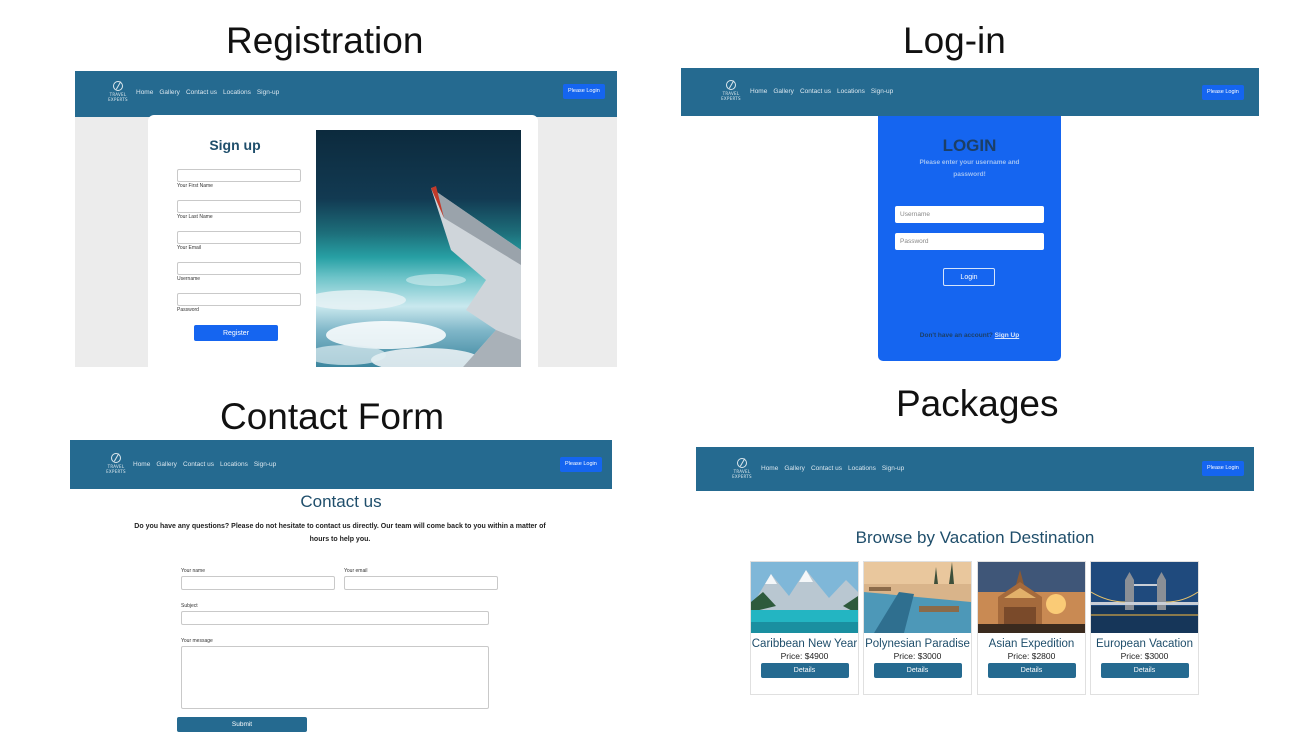 Image resolution: width=1315 pixels, height=742 pixels. Describe the element at coordinates (1031, 644) in the screenshot. I see `package-name: Asian Expedition` at that location.